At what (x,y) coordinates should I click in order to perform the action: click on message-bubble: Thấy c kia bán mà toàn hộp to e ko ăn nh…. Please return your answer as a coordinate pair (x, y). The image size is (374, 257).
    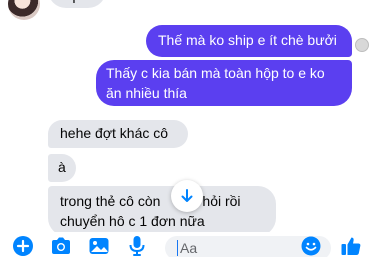
    Looking at the image, I should click on (224, 83).